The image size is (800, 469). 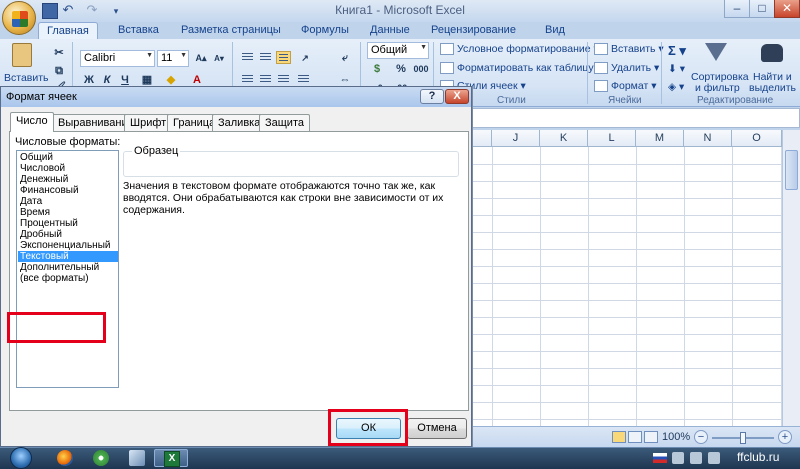 What do you see at coordinates (68, 179) in the screenshot?
I see `list-item: Денежный` at bounding box center [68, 179].